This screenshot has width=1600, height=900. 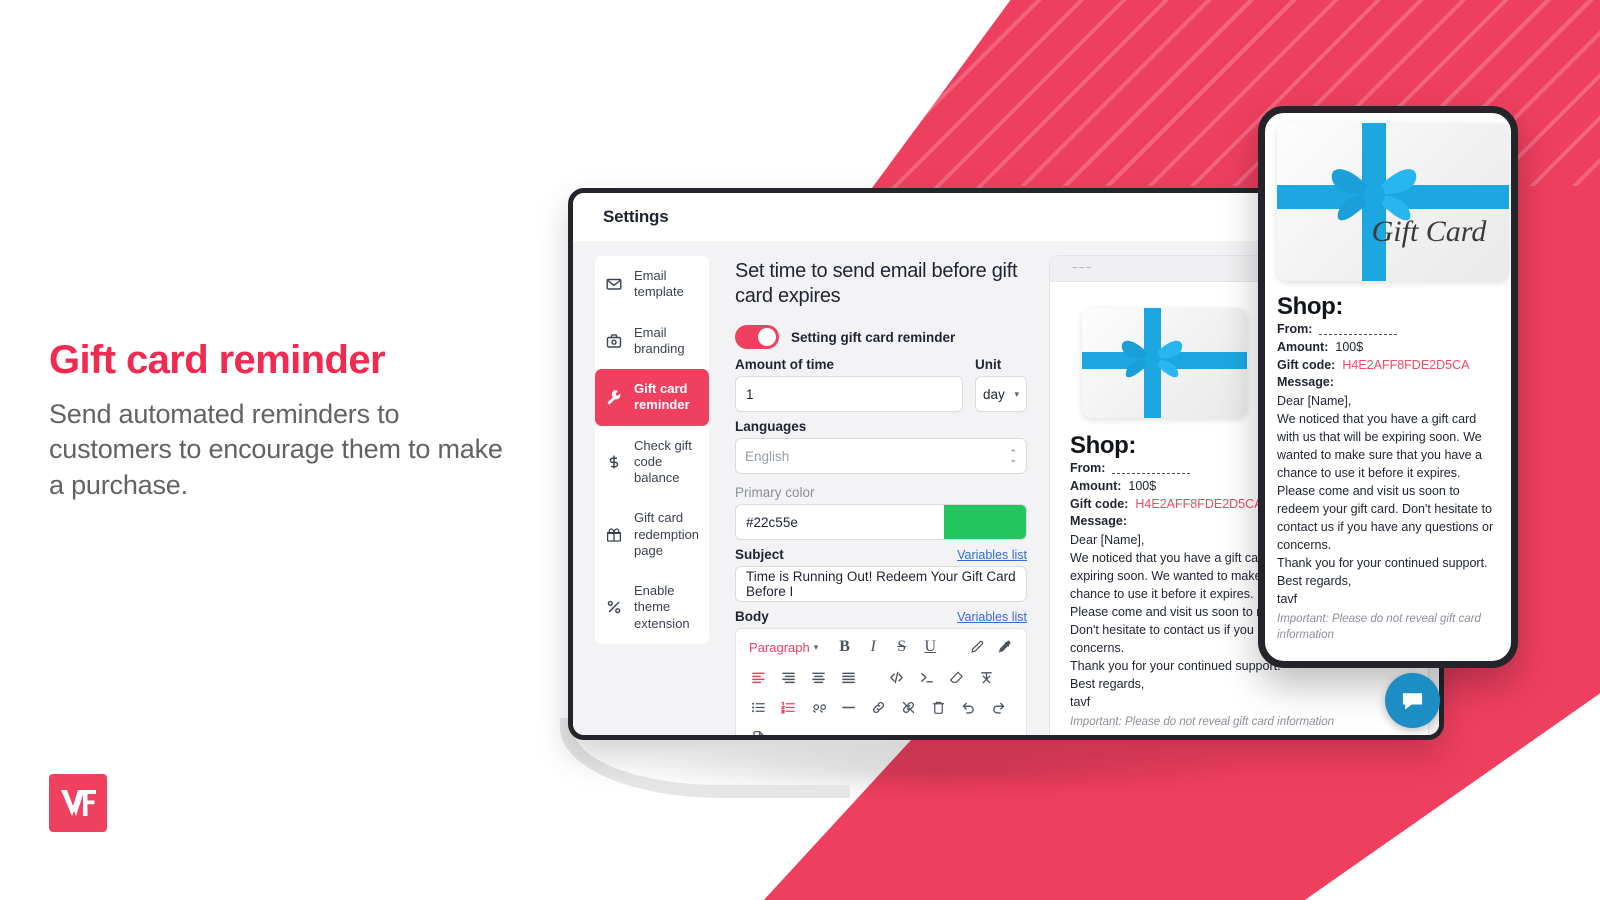 What do you see at coordinates (844, 647) in the screenshot?
I see `bold-button: B` at bounding box center [844, 647].